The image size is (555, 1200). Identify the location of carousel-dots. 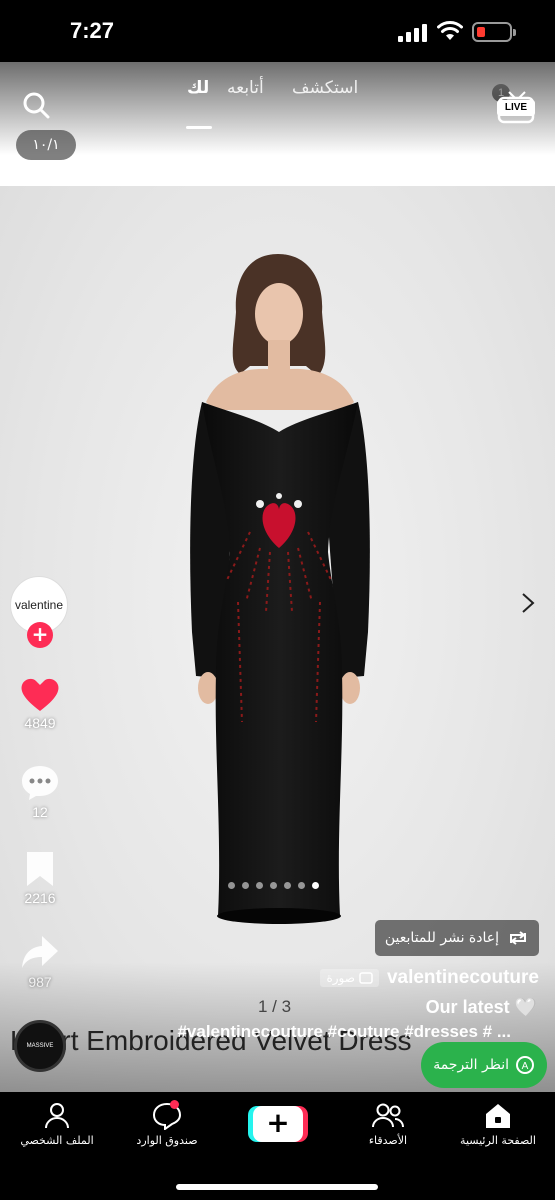
(273, 885).